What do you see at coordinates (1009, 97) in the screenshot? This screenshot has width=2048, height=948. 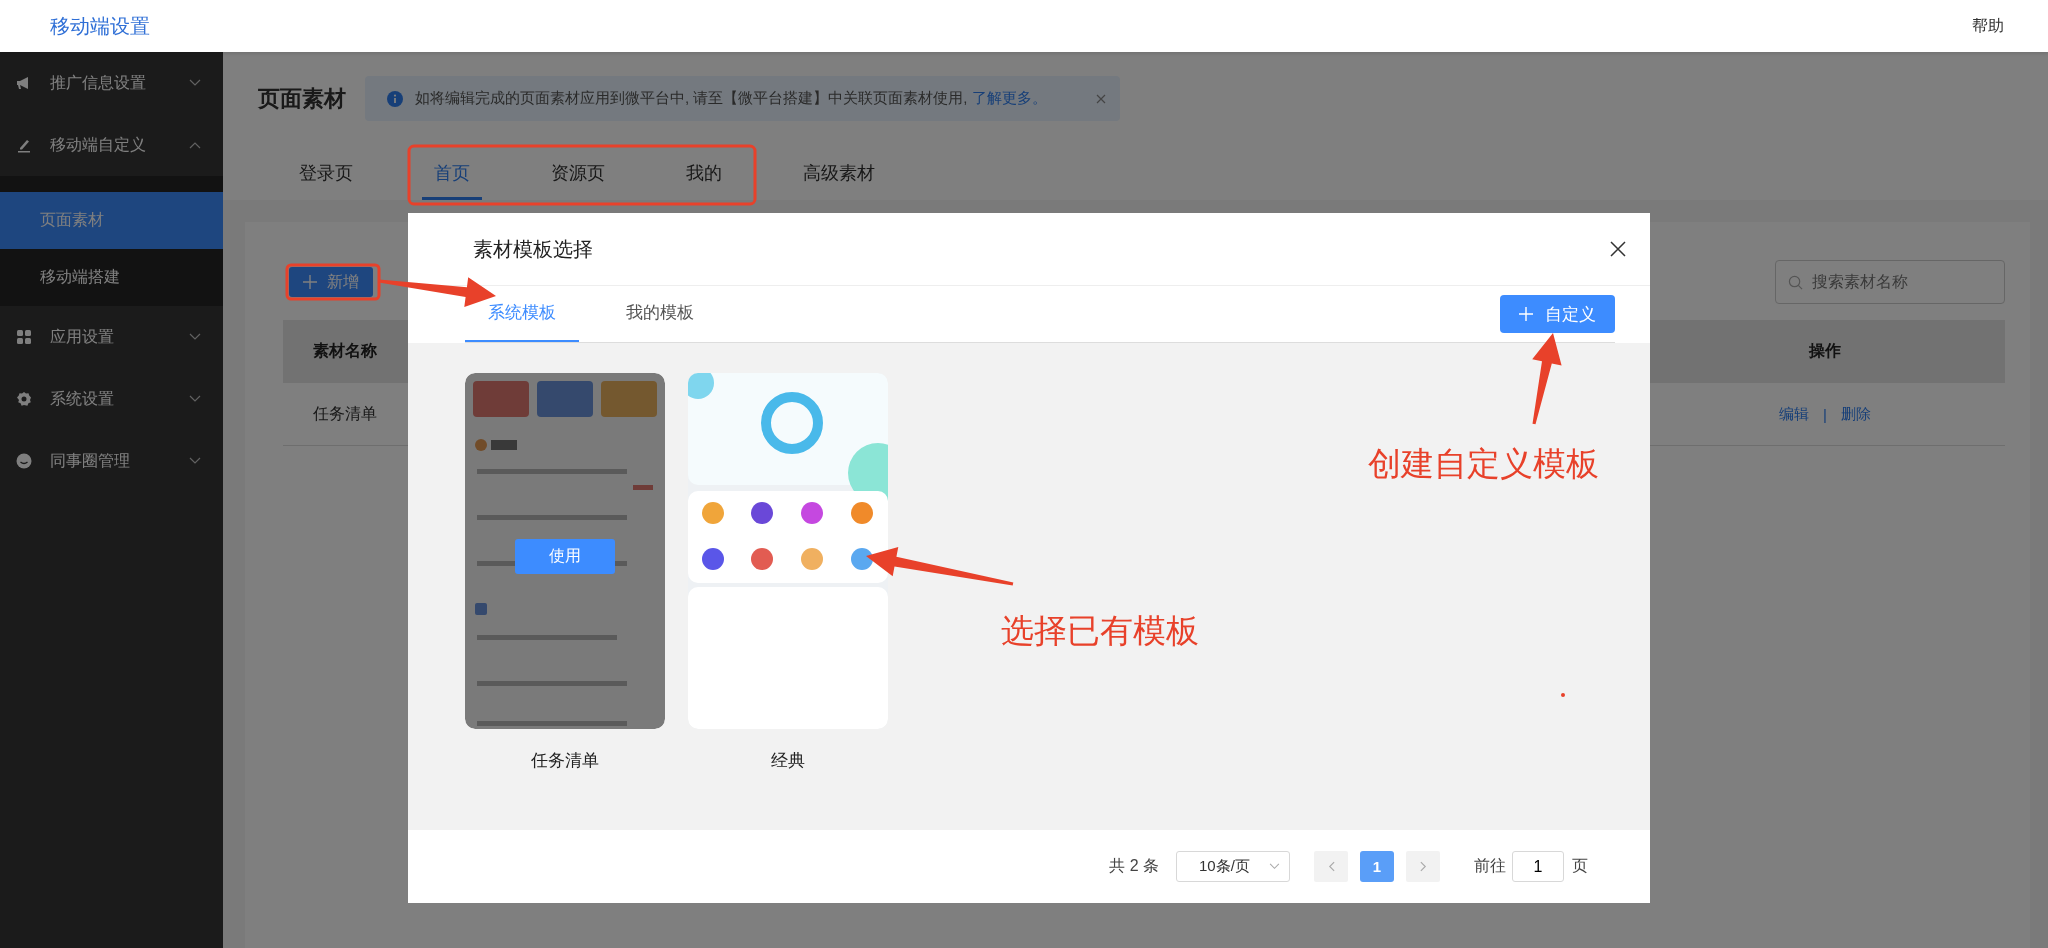 I see `learn-more-link: 了解更多。` at bounding box center [1009, 97].